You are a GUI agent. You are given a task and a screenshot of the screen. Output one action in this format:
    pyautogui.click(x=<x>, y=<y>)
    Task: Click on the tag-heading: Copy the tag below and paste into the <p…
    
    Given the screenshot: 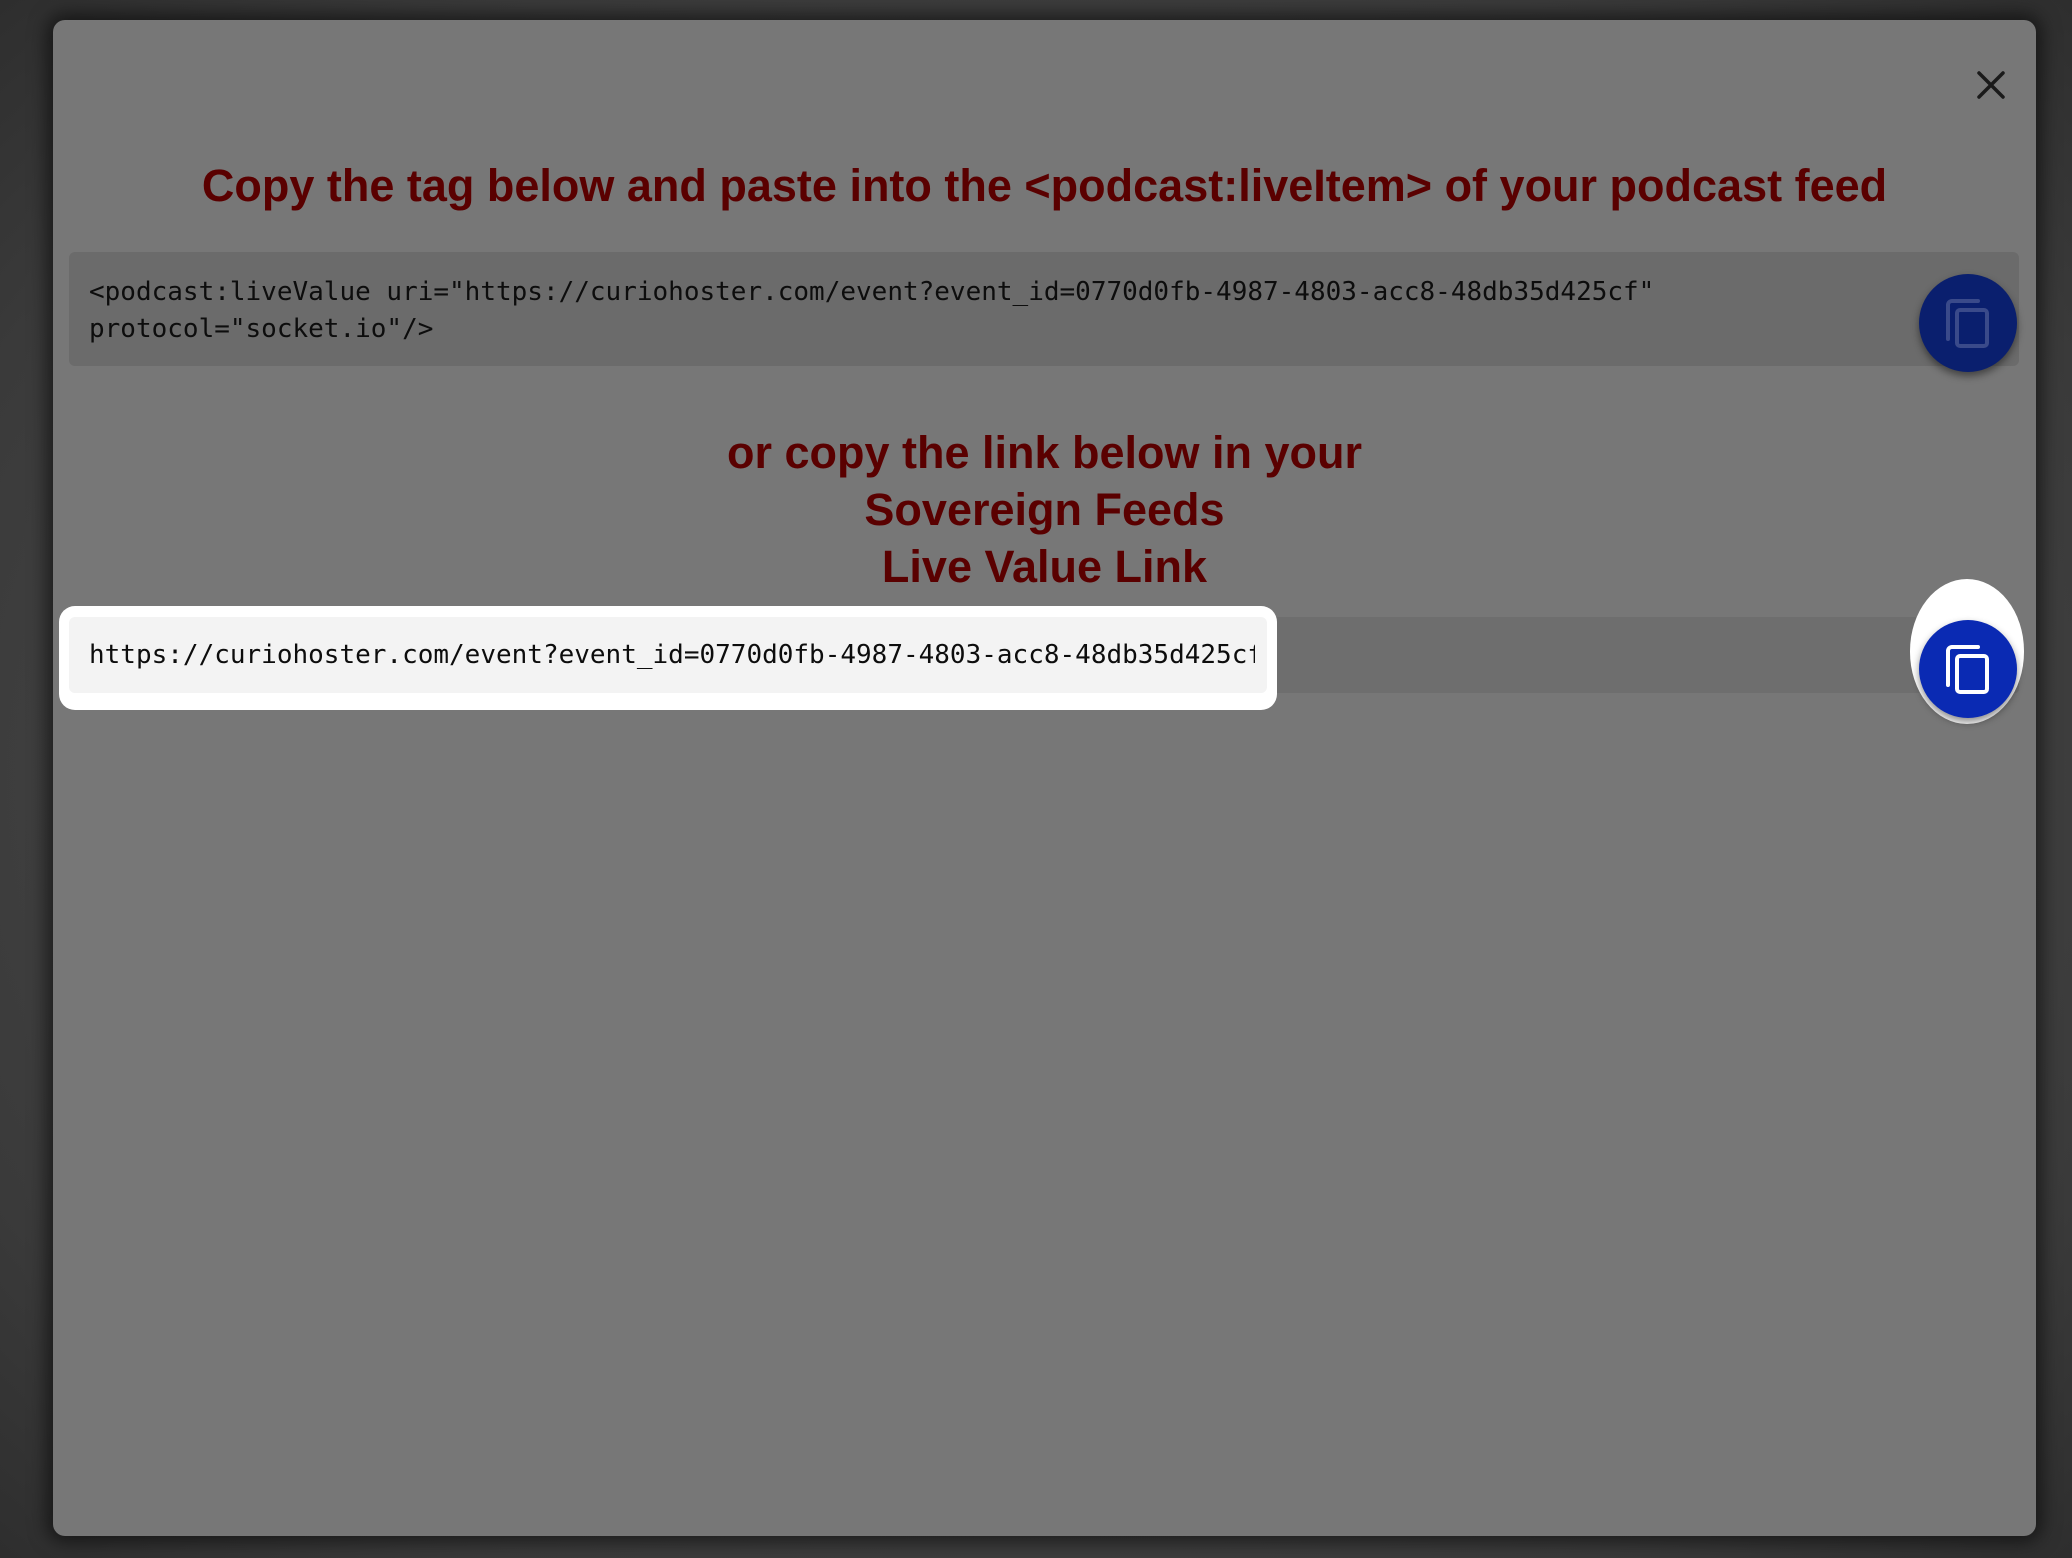 What is the action you would take?
    pyautogui.click(x=1044, y=185)
    